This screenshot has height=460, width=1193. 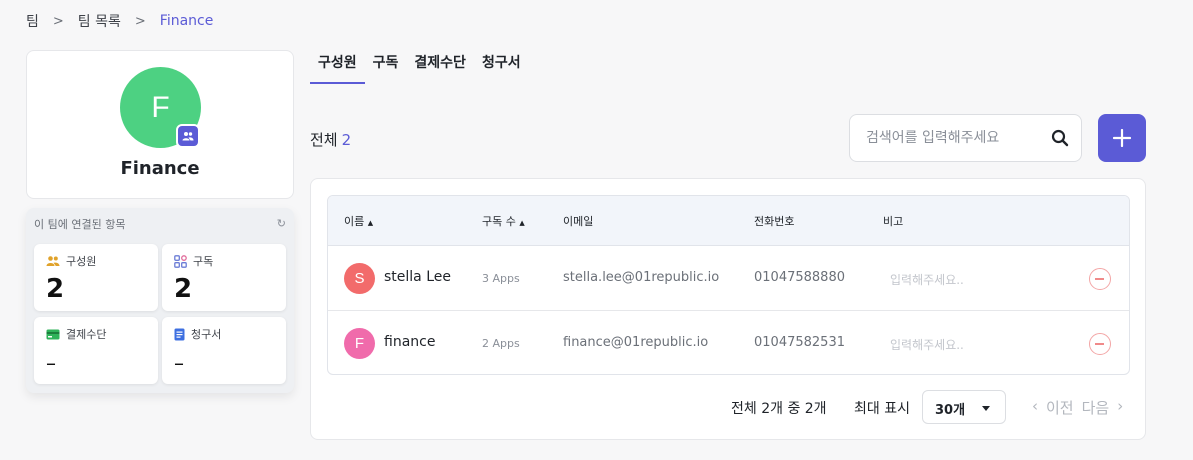 I want to click on total-value: 2, so click(x=346, y=140).